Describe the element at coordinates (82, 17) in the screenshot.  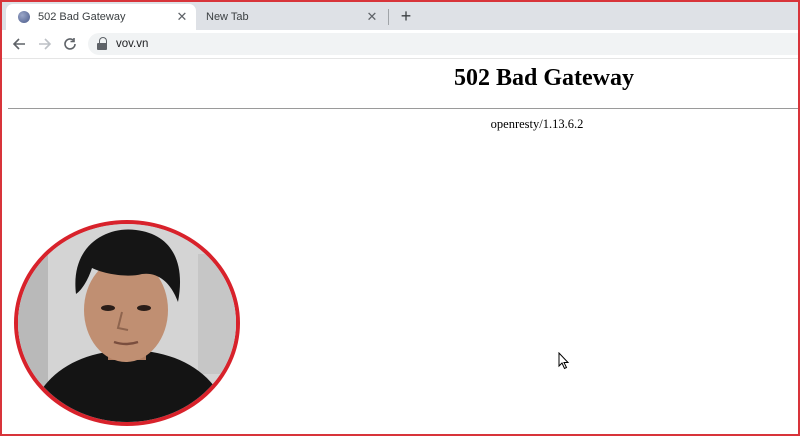
I see `tab-title: 502 Bad Gateway` at that location.